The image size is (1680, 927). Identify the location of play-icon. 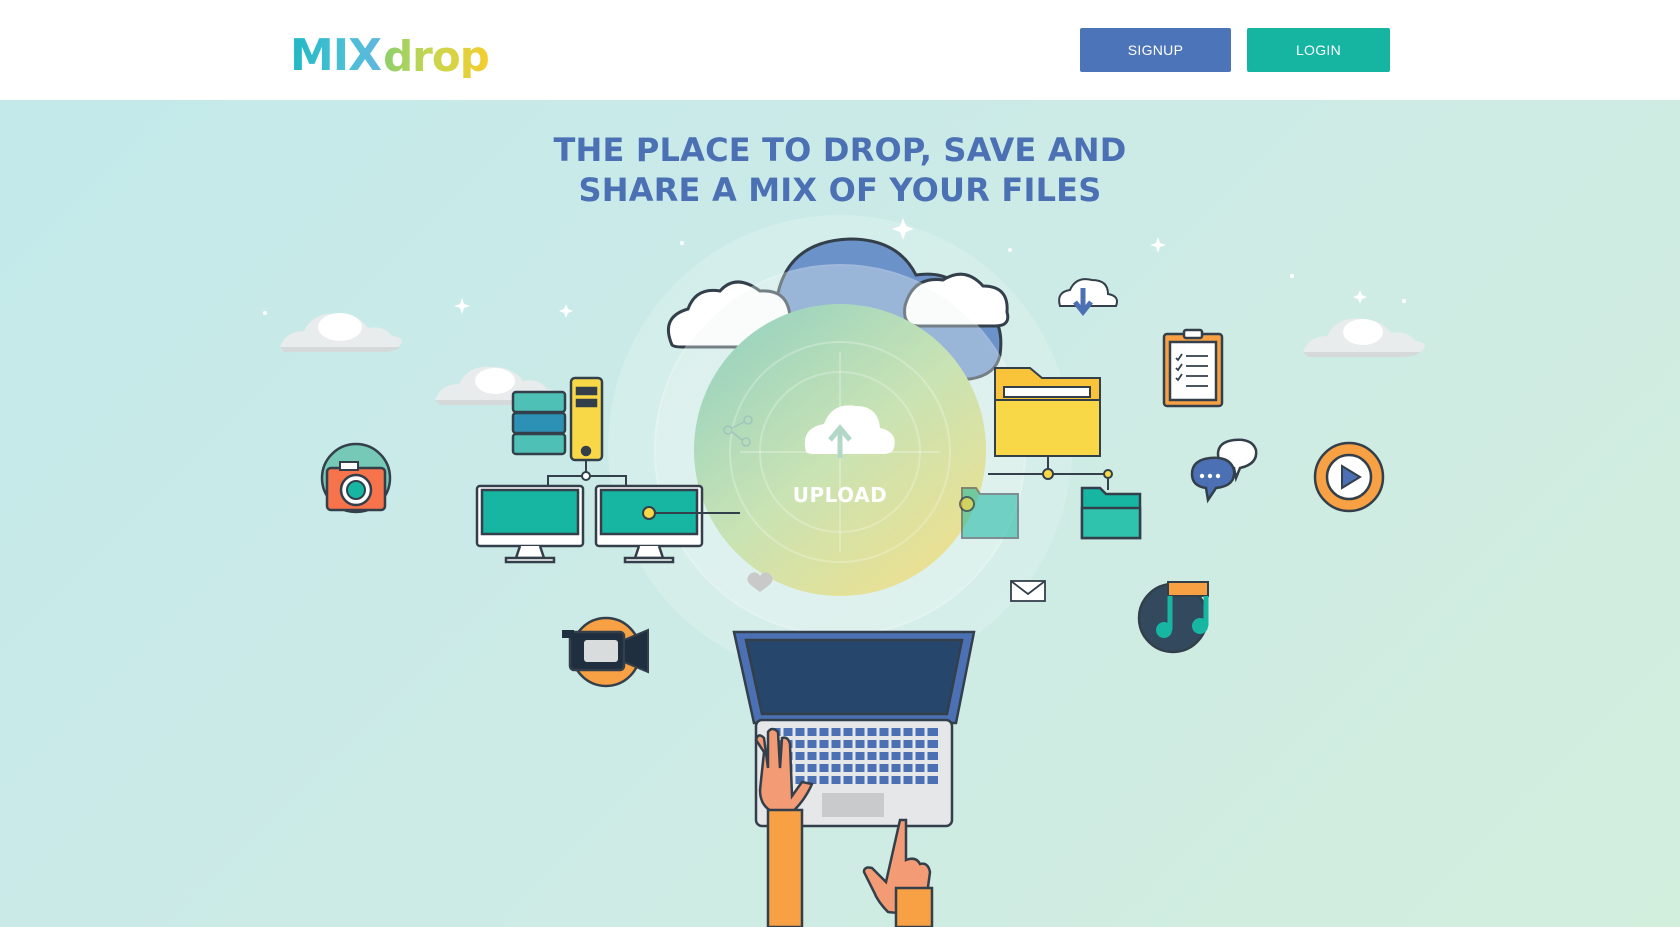
(1349, 477).